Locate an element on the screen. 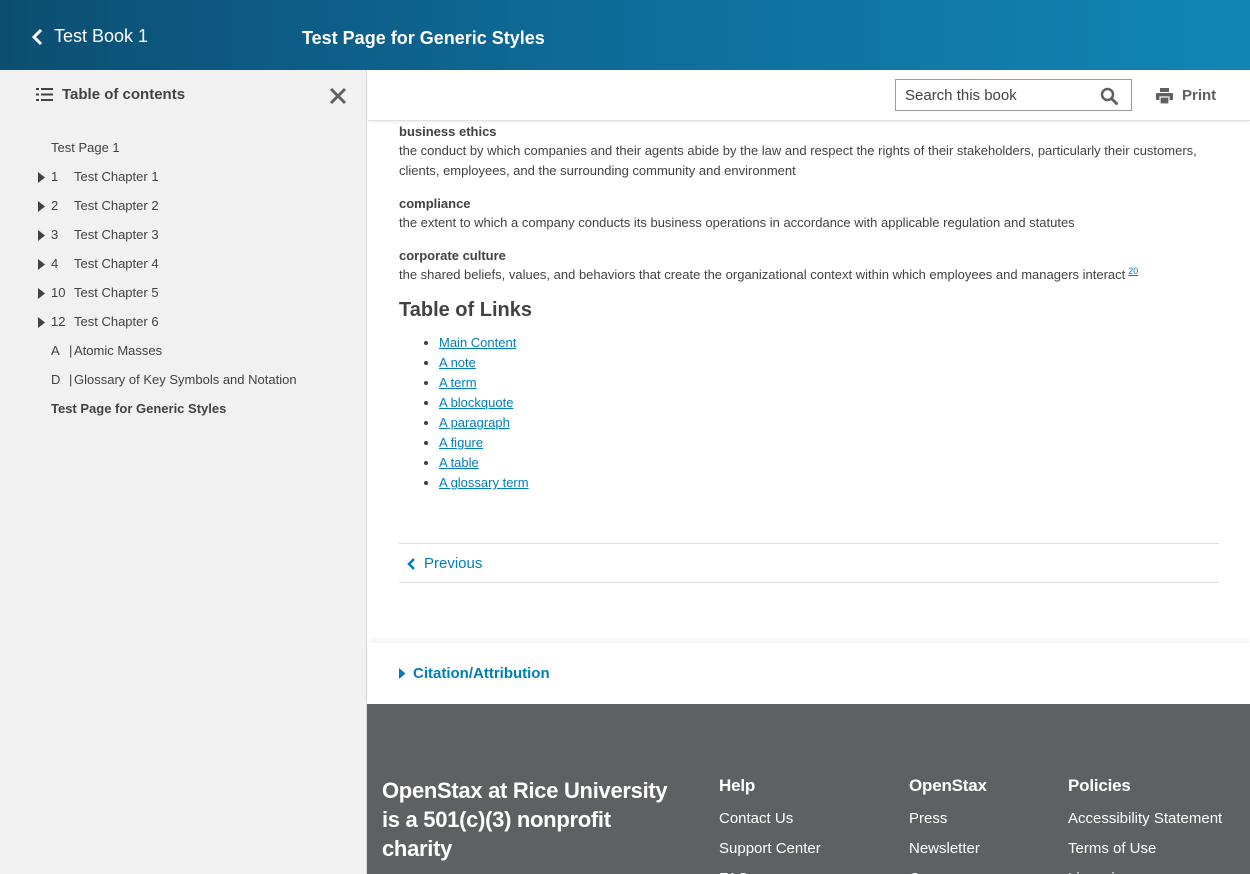 The width and height of the screenshot is (1250, 874). link-term: A term is located at coordinates (458, 382).